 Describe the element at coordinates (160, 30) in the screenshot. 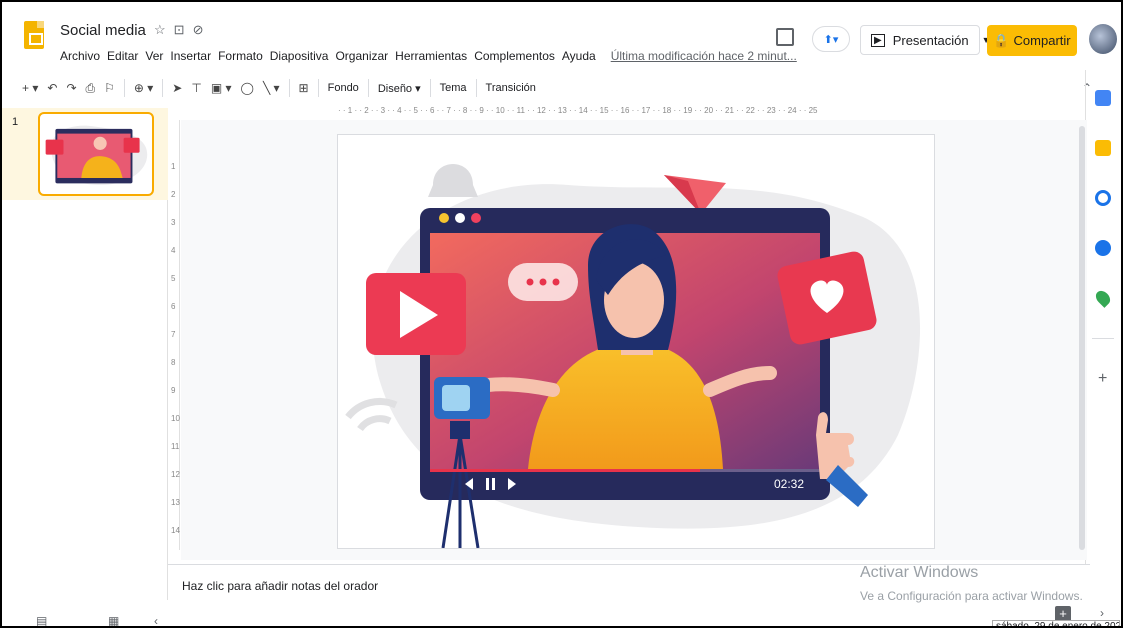

I see `star-icon: ☆` at that location.